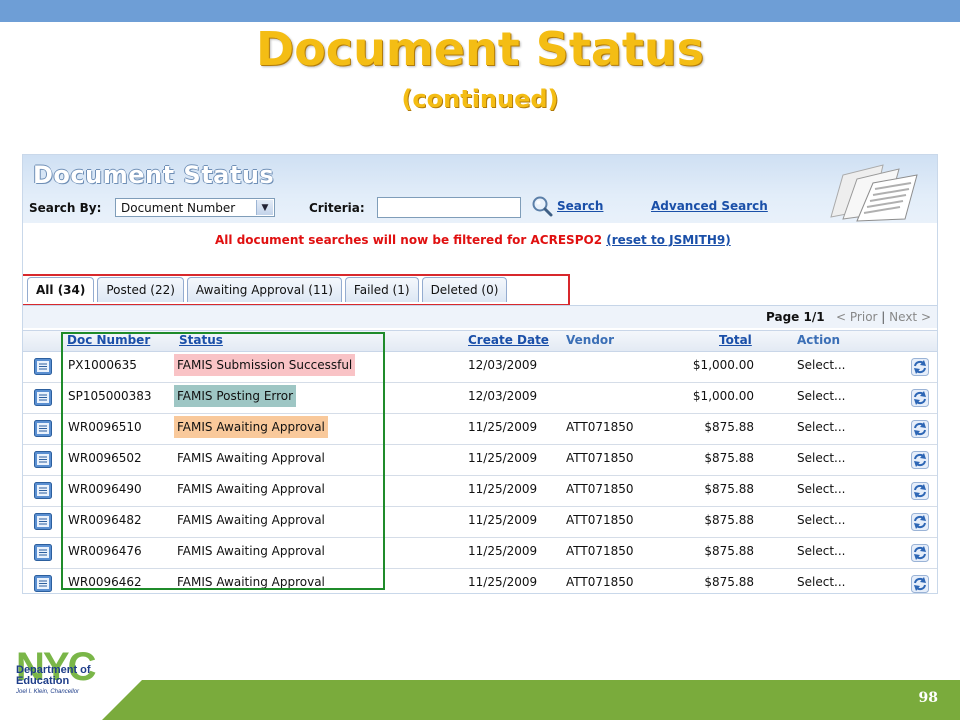 Image resolution: width=960 pixels, height=720 pixels. What do you see at coordinates (480, 11) in the screenshot?
I see `slide-top-bar` at bounding box center [480, 11].